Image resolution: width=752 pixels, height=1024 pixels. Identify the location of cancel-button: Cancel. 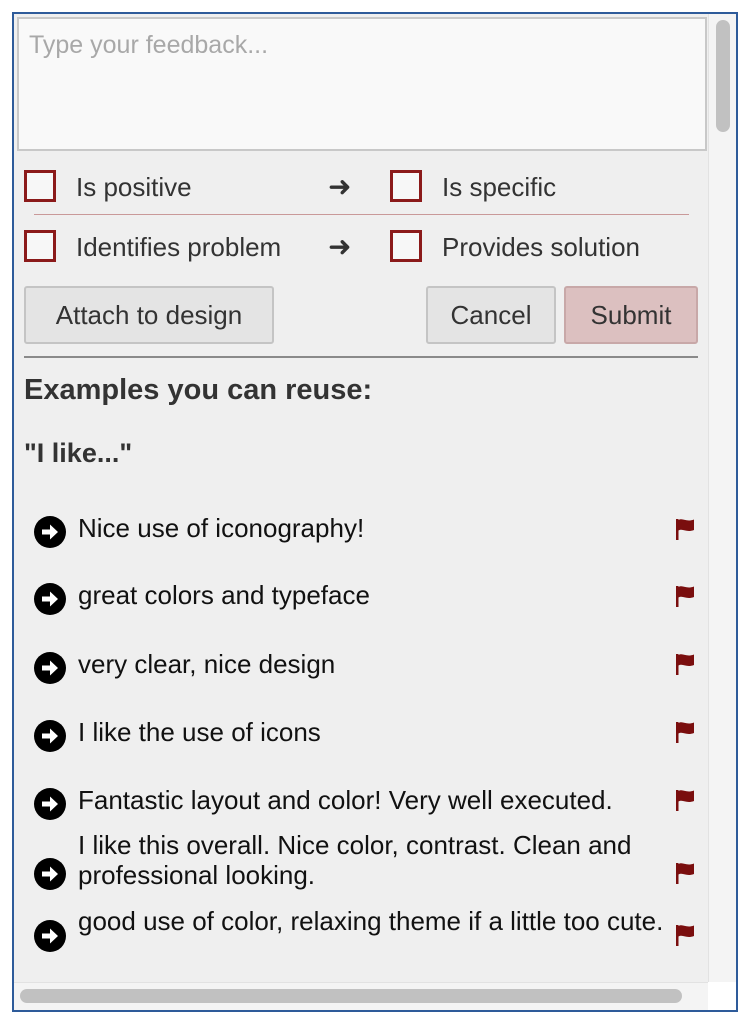
(491, 315).